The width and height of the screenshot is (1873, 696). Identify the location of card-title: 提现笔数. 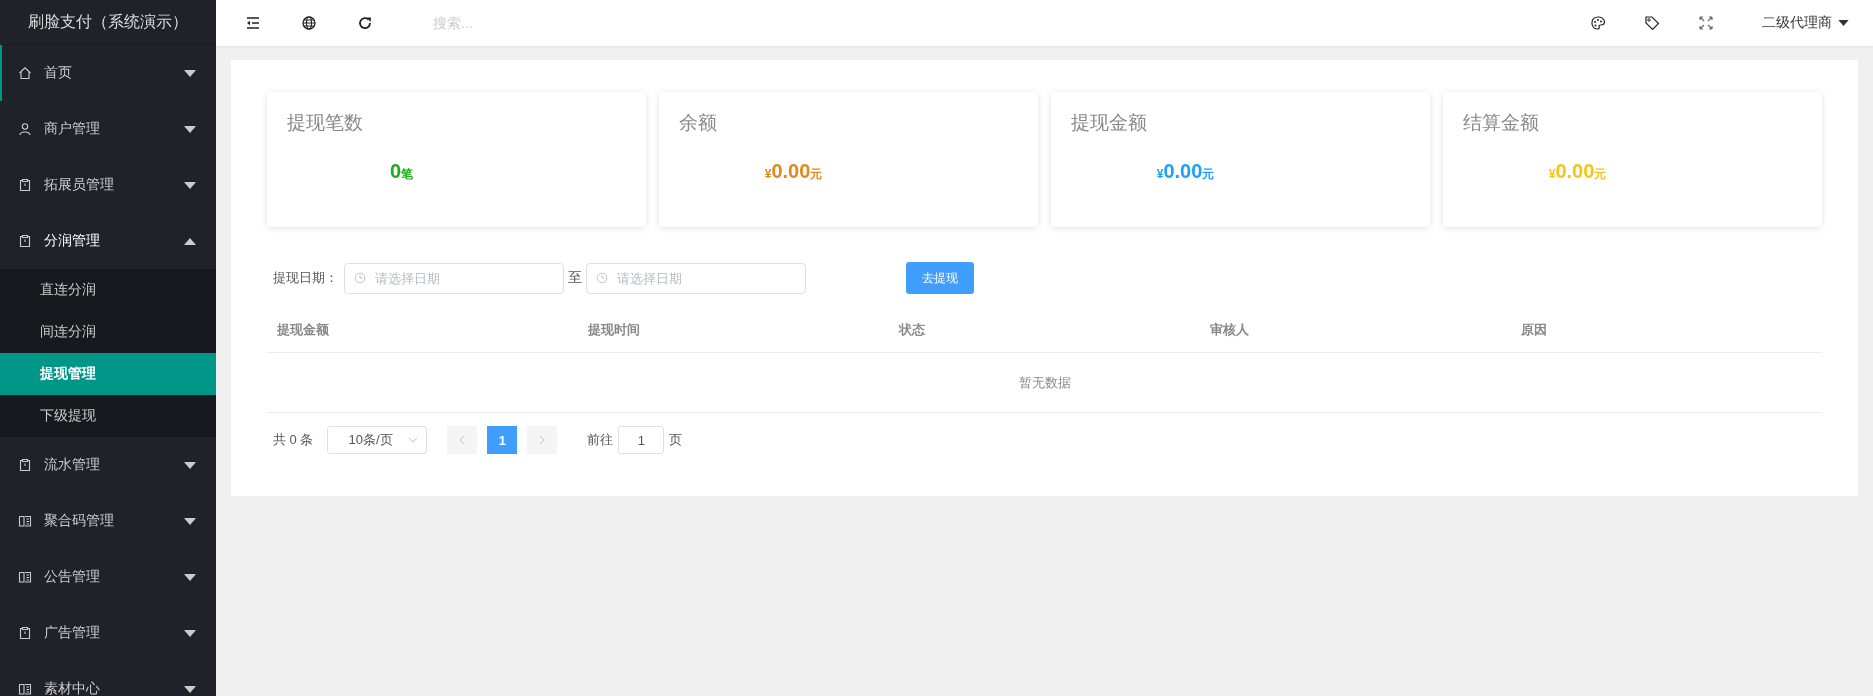
(325, 123).